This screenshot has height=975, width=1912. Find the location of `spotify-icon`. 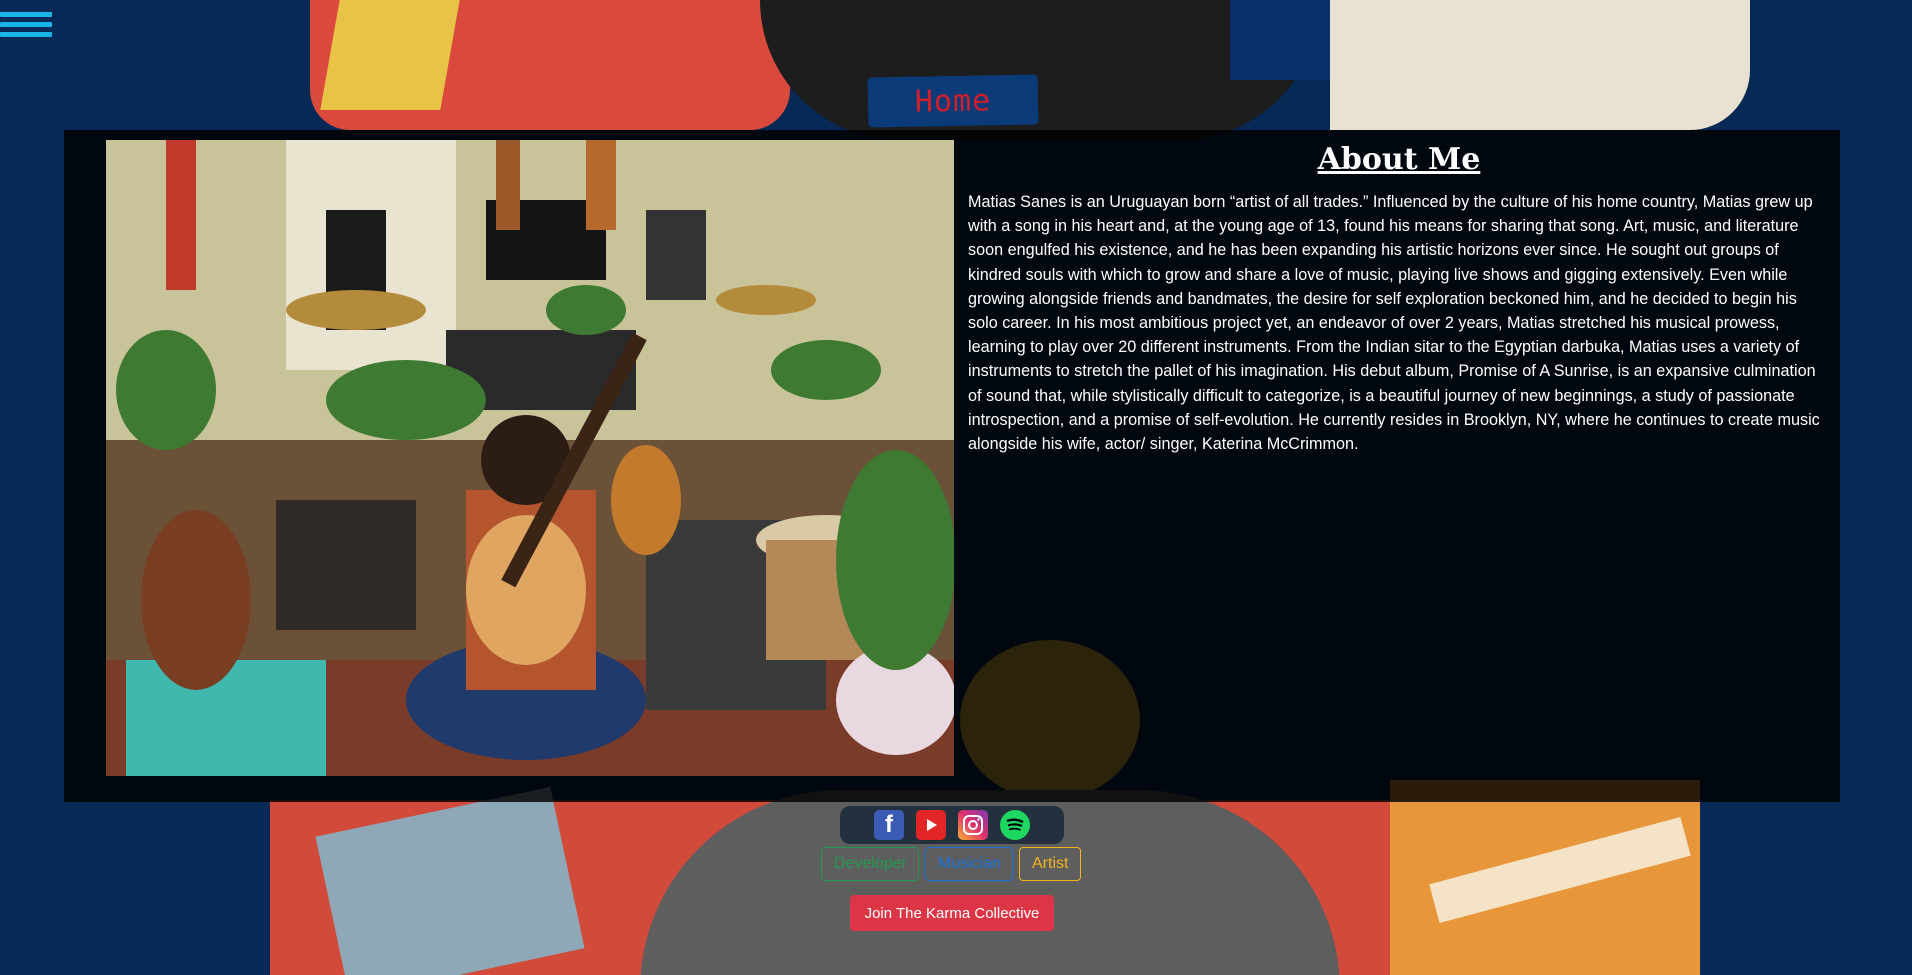

spotify-icon is located at coordinates (1015, 825).